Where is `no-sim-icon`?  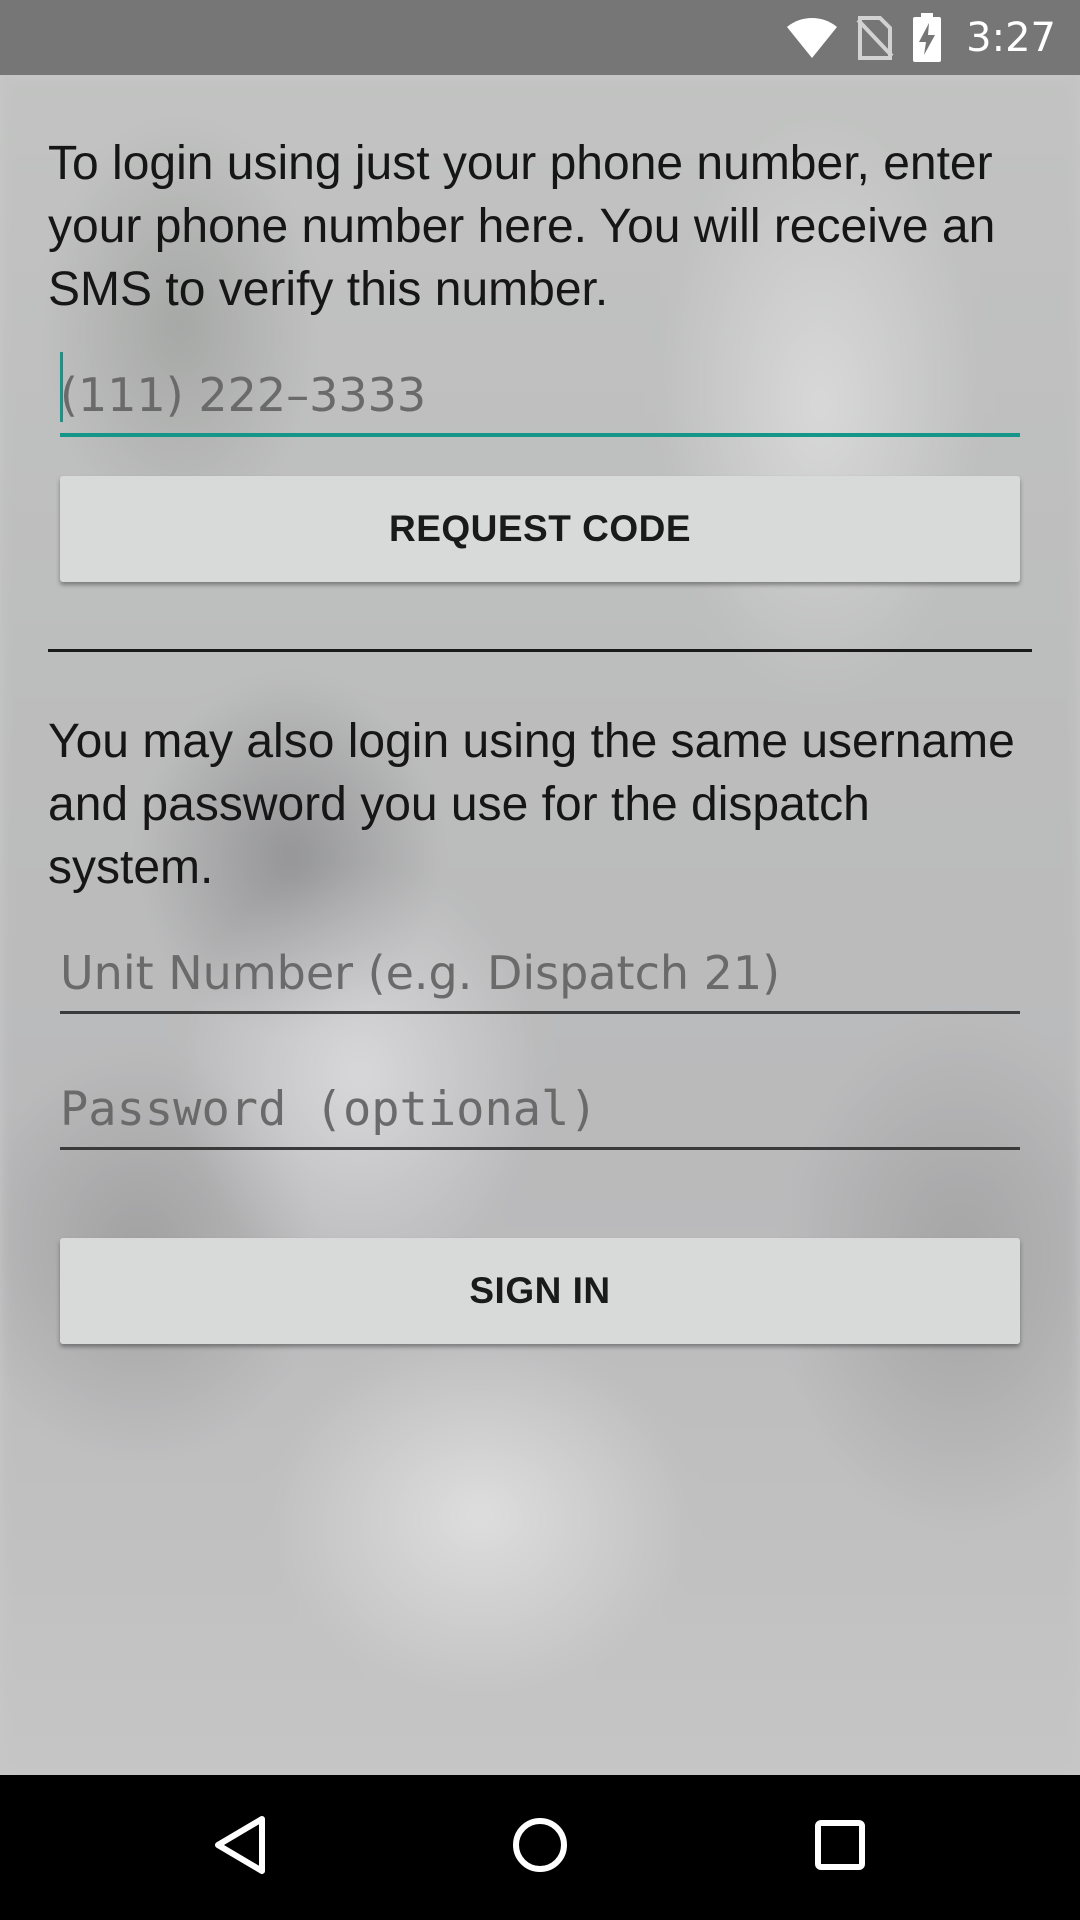 no-sim-icon is located at coordinates (875, 37).